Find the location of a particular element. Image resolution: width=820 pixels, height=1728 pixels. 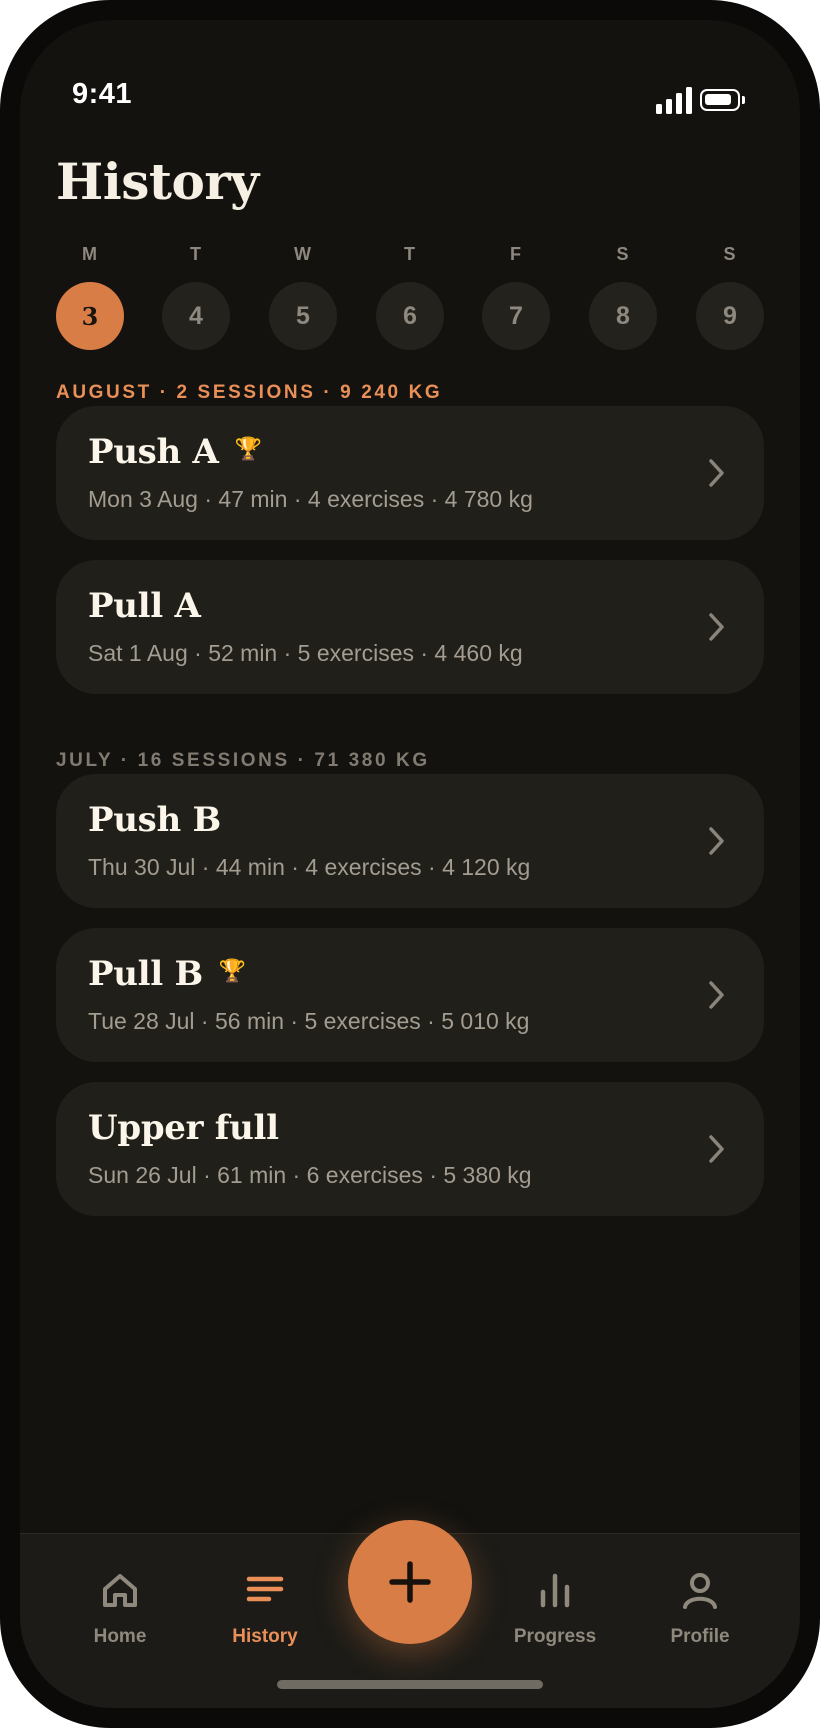

day-date: 5 is located at coordinates (303, 316).